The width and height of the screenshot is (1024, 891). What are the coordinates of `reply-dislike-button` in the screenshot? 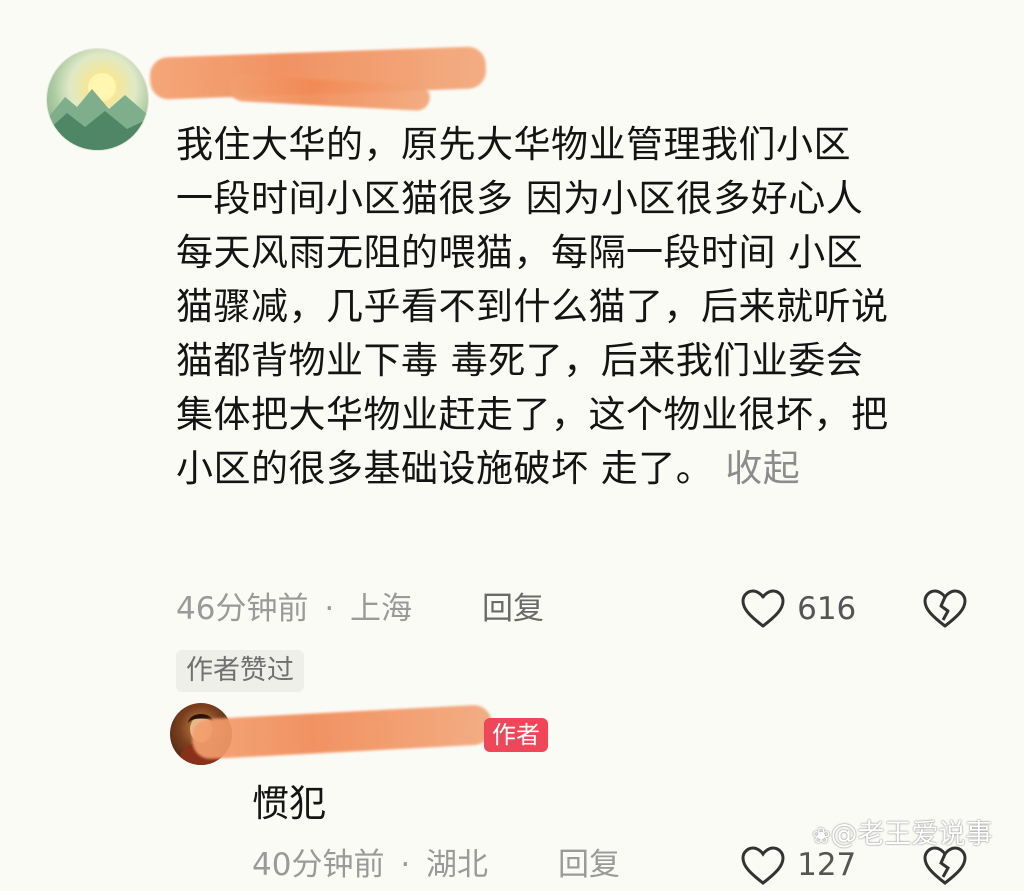 It's located at (945, 868).